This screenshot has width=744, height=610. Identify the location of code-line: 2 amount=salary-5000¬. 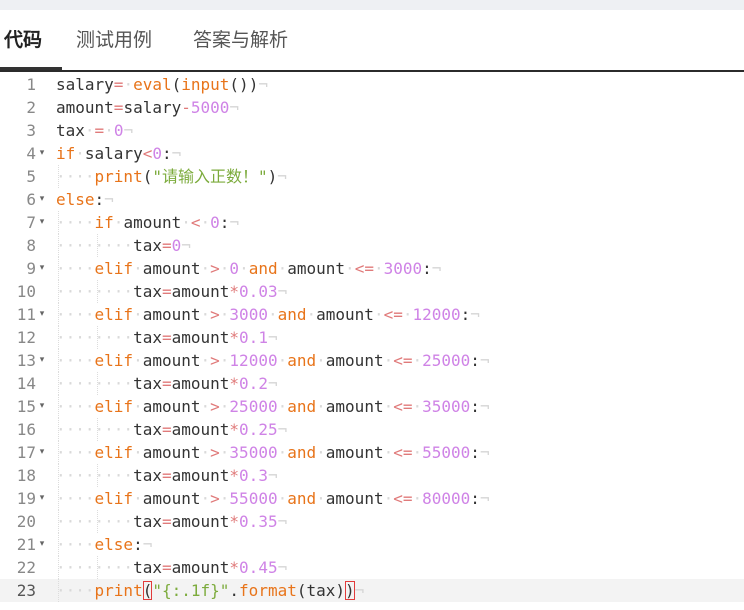
(372, 107).